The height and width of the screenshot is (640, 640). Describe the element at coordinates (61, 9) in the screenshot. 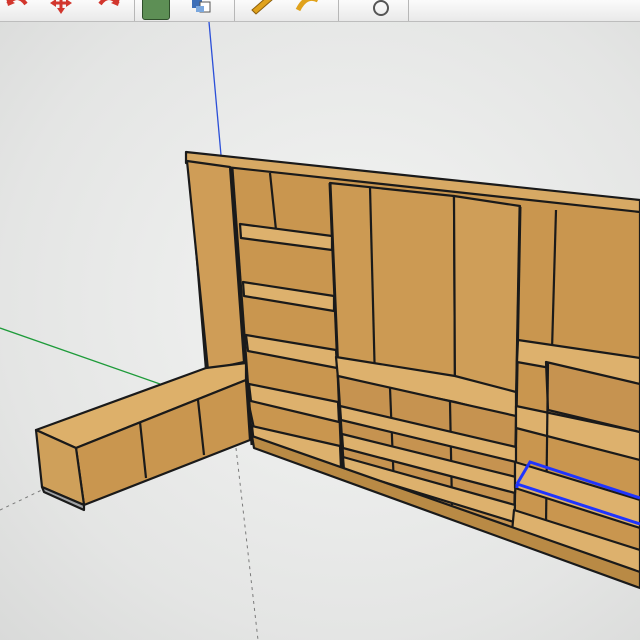

I see `move-icon` at that location.